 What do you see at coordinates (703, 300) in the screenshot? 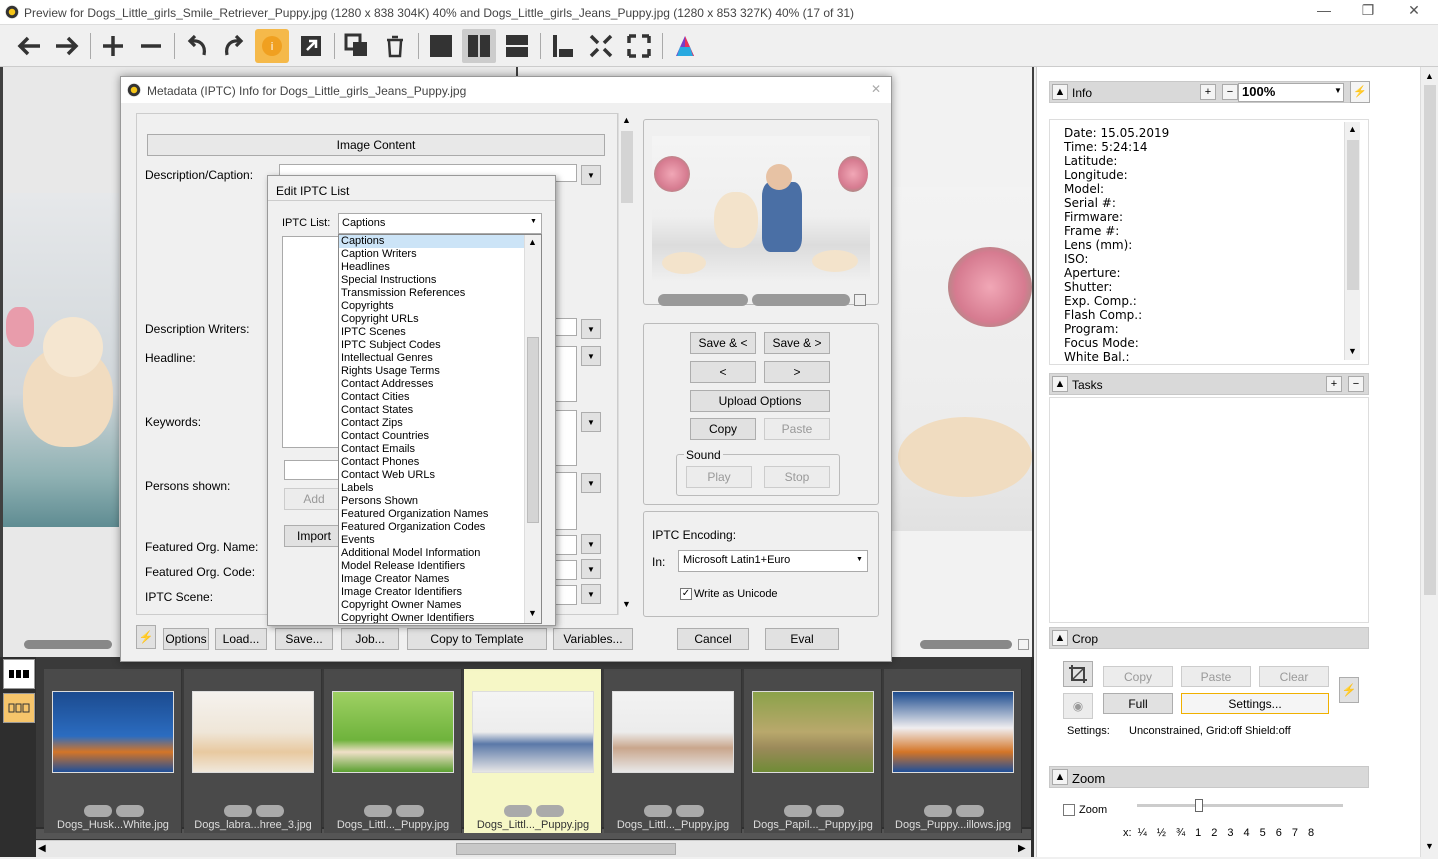
I see `thumb-rating-pill` at bounding box center [703, 300].